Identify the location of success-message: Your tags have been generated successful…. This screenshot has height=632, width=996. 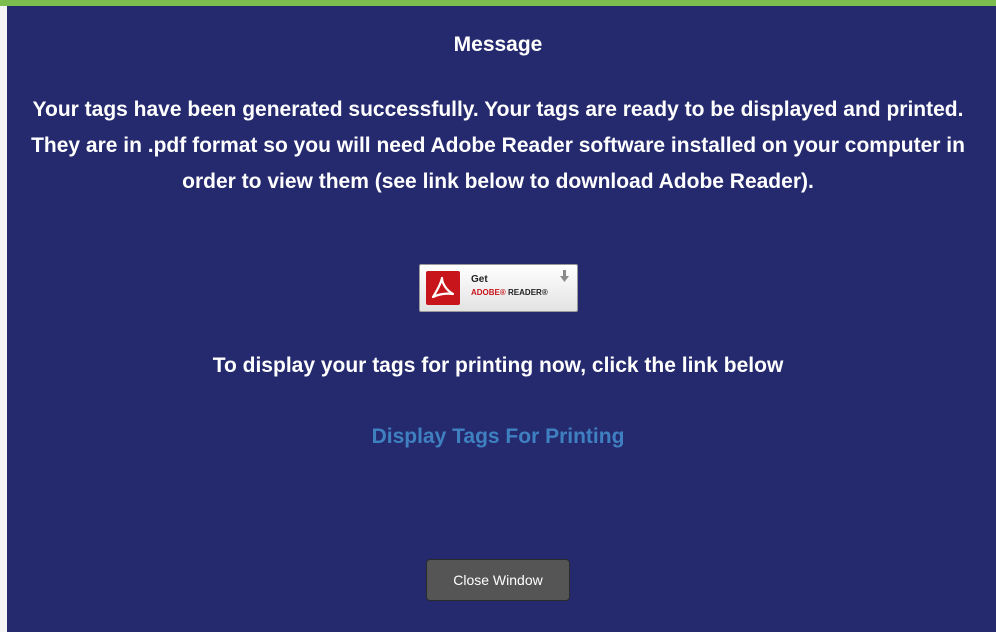
(498, 145).